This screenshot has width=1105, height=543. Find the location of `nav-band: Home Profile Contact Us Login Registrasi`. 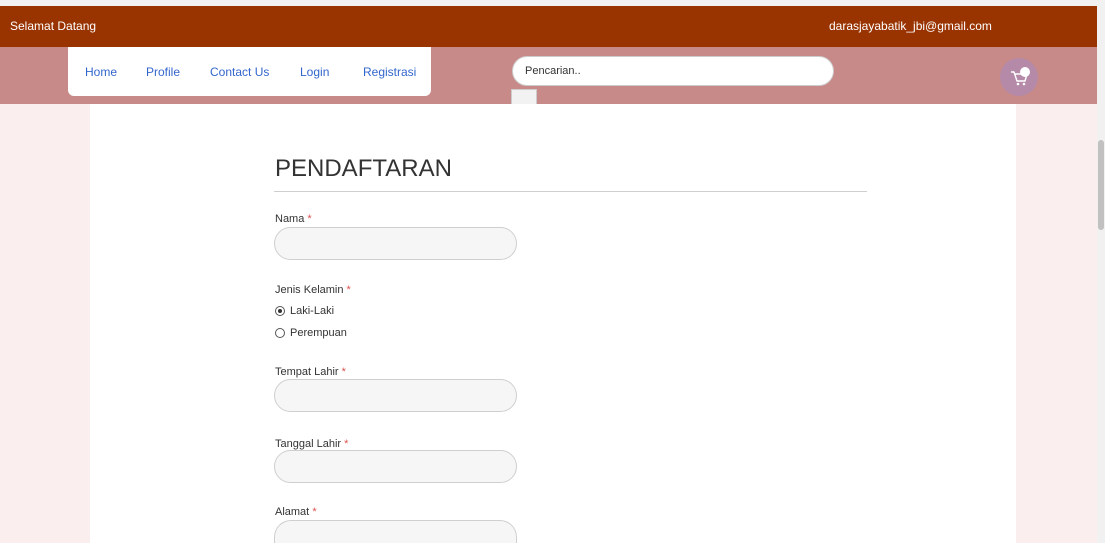

nav-band: Home Profile Contact Us Login Registrasi is located at coordinates (548, 75).